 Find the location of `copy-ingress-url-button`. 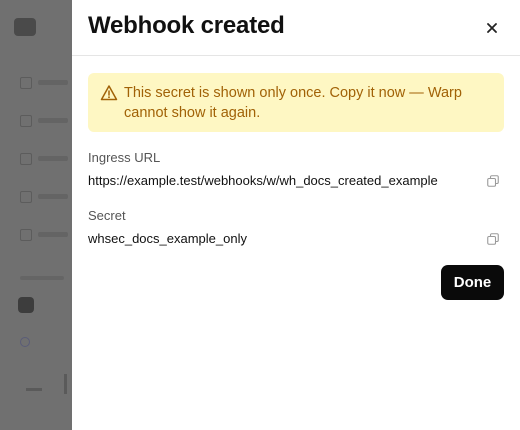

copy-ingress-url-button is located at coordinates (493, 182).